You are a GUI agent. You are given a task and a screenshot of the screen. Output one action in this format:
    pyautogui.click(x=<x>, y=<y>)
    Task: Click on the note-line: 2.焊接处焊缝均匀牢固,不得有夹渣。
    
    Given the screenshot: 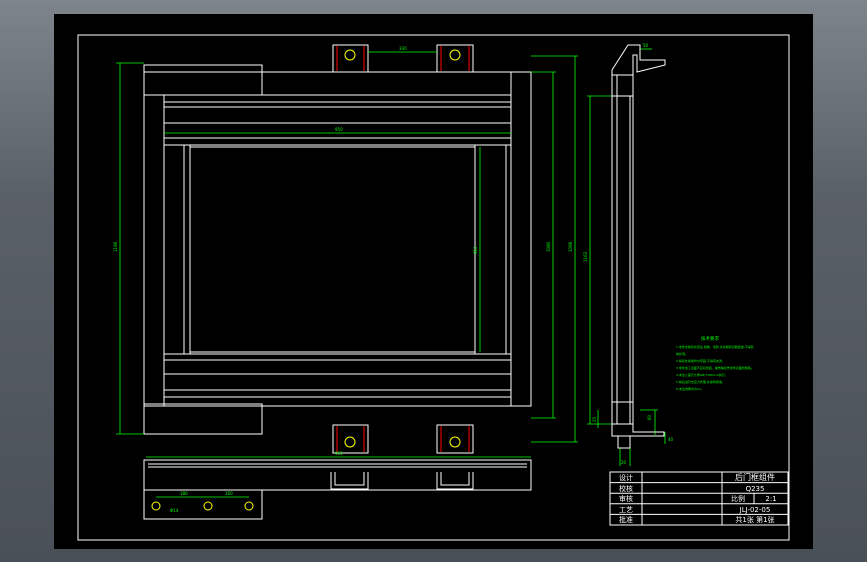 What is the action you would take?
    pyautogui.click(x=700, y=360)
    